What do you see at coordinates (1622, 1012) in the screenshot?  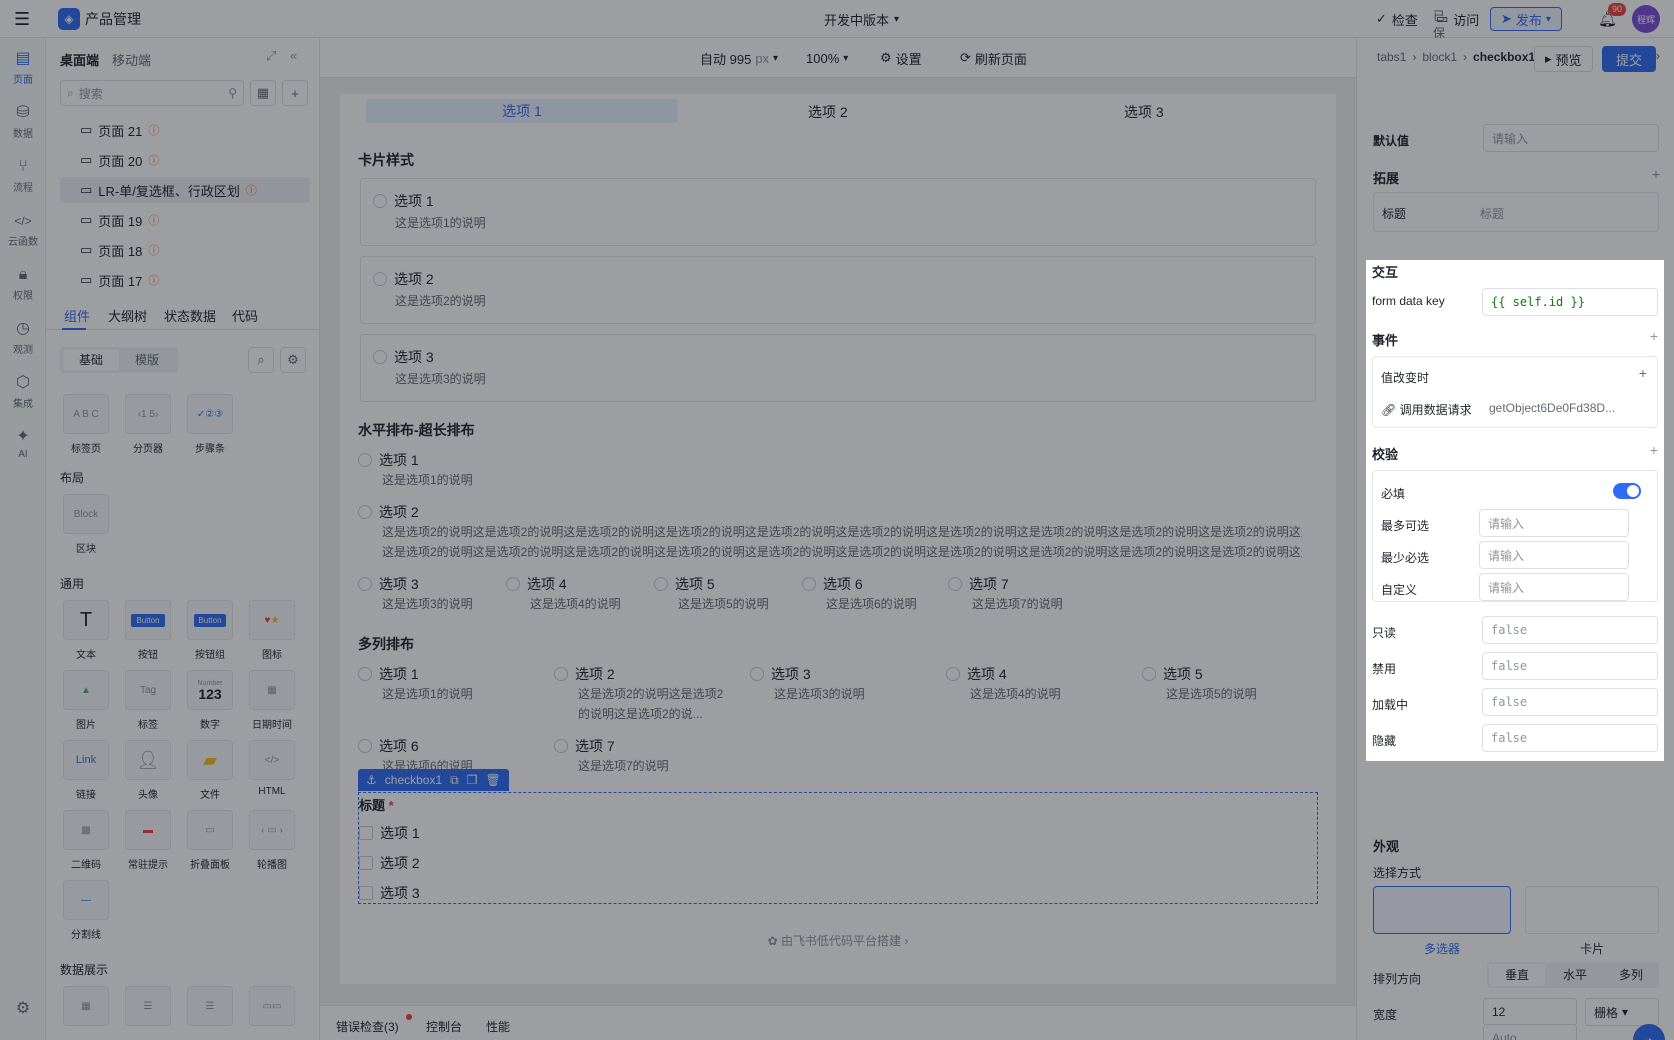 I see `width-unit-select: 栅格 ▾` at bounding box center [1622, 1012].